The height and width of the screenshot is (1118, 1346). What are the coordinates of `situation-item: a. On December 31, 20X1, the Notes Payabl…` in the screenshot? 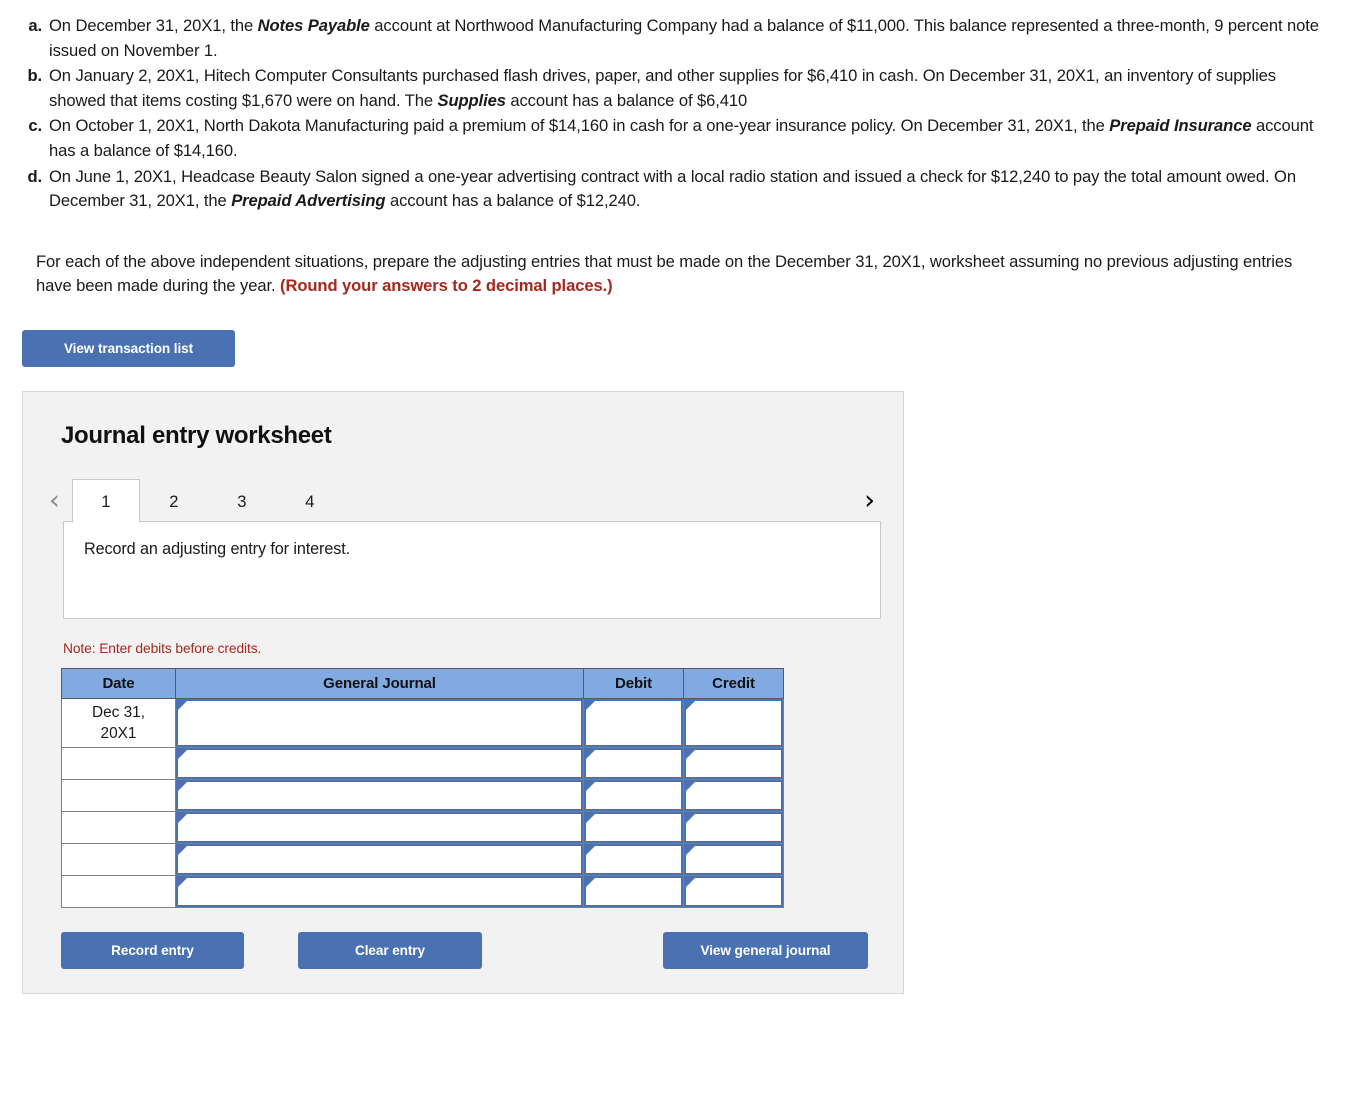 It's located at (671, 38).